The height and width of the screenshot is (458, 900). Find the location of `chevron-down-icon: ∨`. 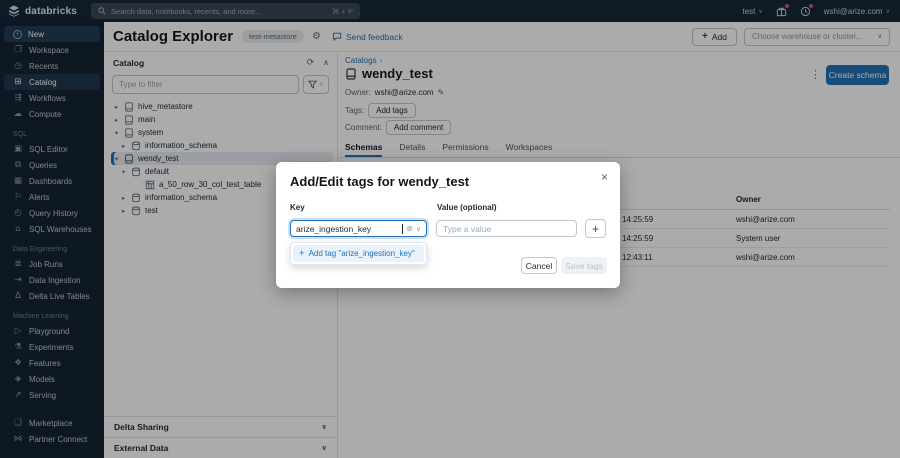

chevron-down-icon: ∨ is located at coordinates (418, 229).